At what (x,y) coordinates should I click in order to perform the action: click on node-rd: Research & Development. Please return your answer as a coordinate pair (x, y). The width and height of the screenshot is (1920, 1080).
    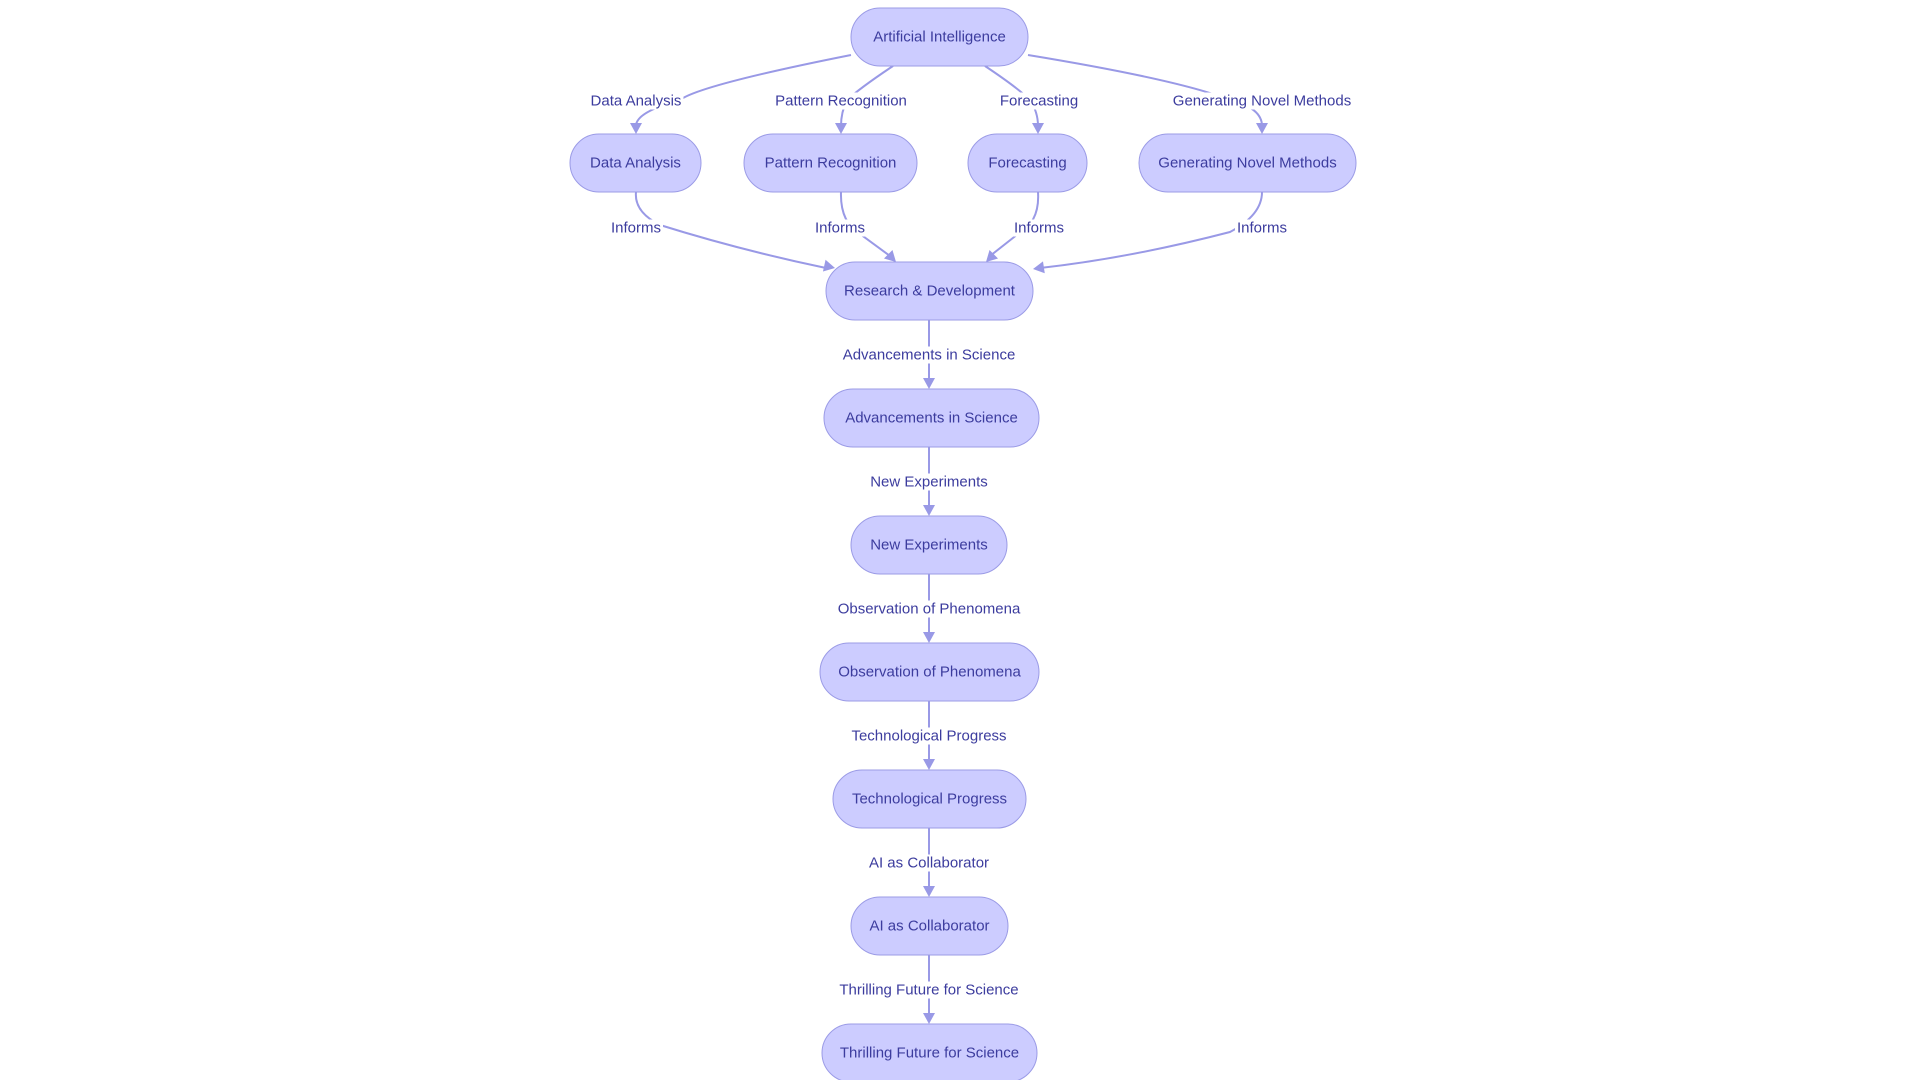
    Looking at the image, I should click on (929, 291).